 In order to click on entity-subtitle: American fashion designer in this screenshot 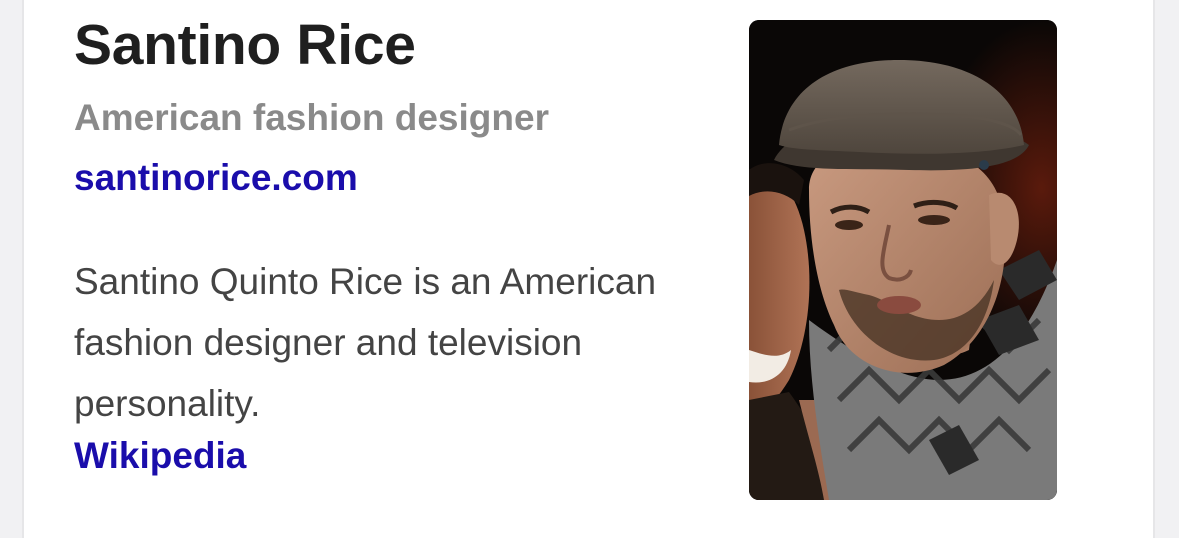, I will do `click(311, 117)`.